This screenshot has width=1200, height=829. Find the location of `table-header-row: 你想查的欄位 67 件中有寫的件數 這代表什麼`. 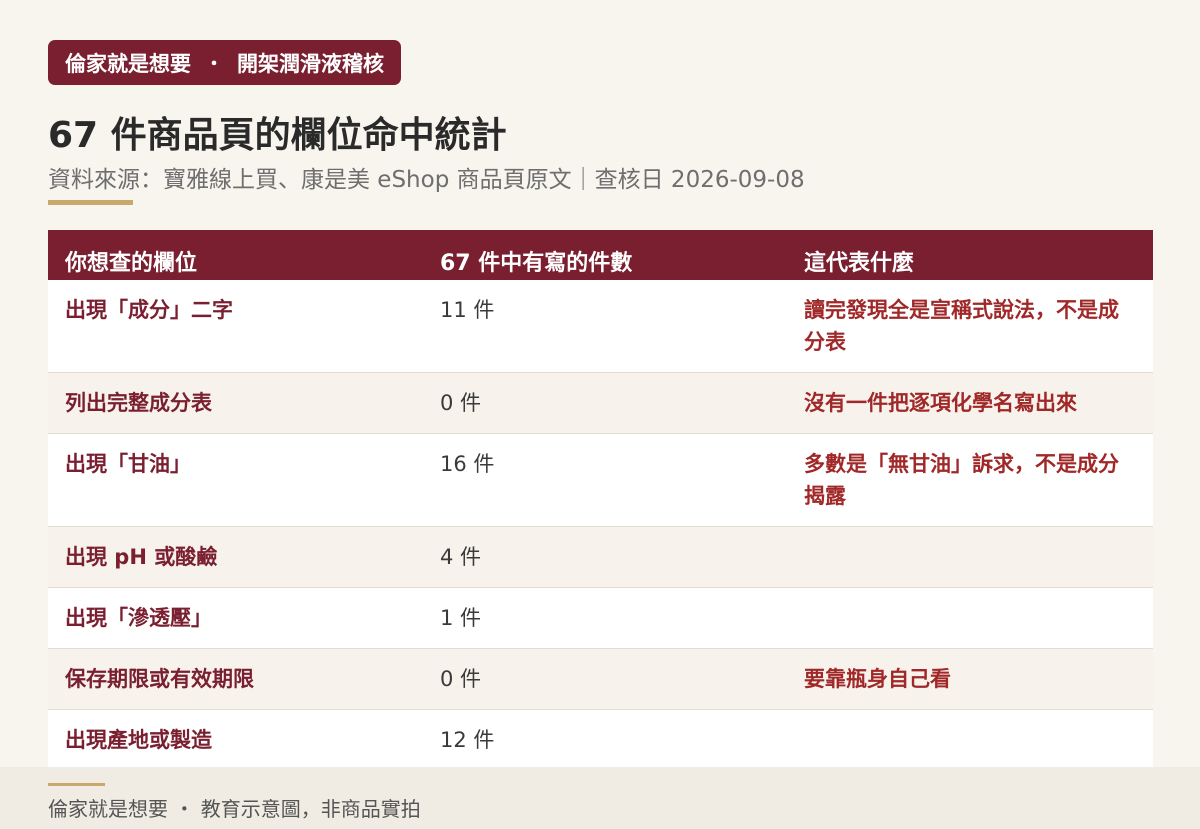

table-header-row: 你想查的欄位 67 件中有寫的件數 這代表什麼 is located at coordinates (600, 255).